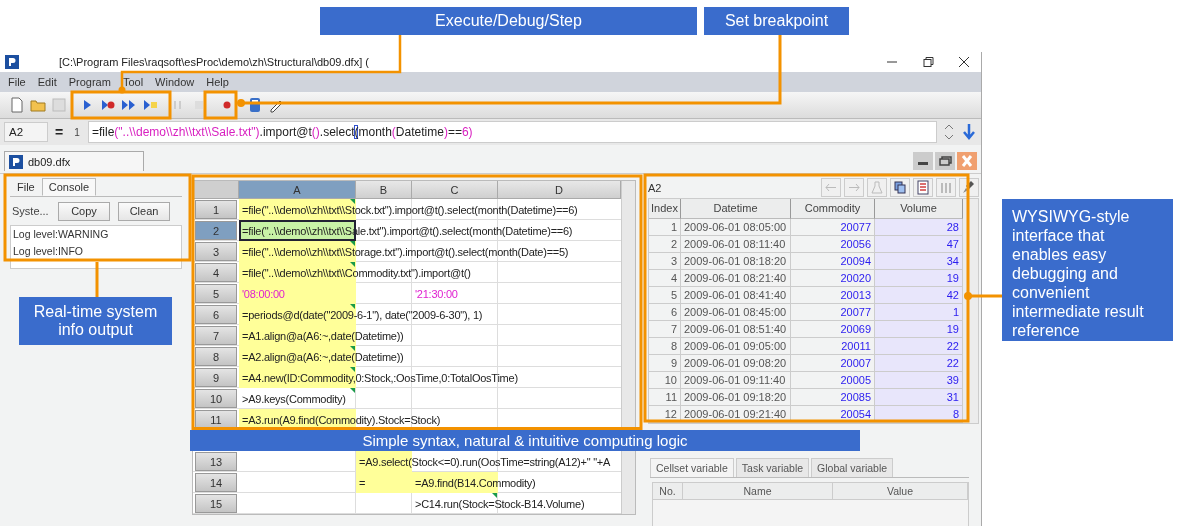  Describe the element at coordinates (736, 346) in the screenshot. I see `table-cell: 2009-06-01 09:05:00` at that location.